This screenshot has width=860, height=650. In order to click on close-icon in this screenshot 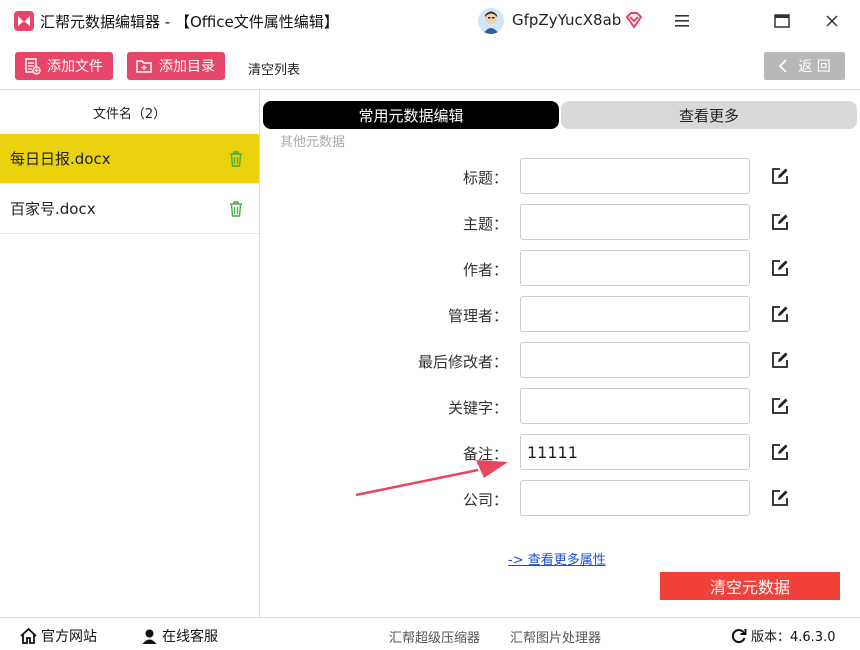, I will do `click(832, 21)`.